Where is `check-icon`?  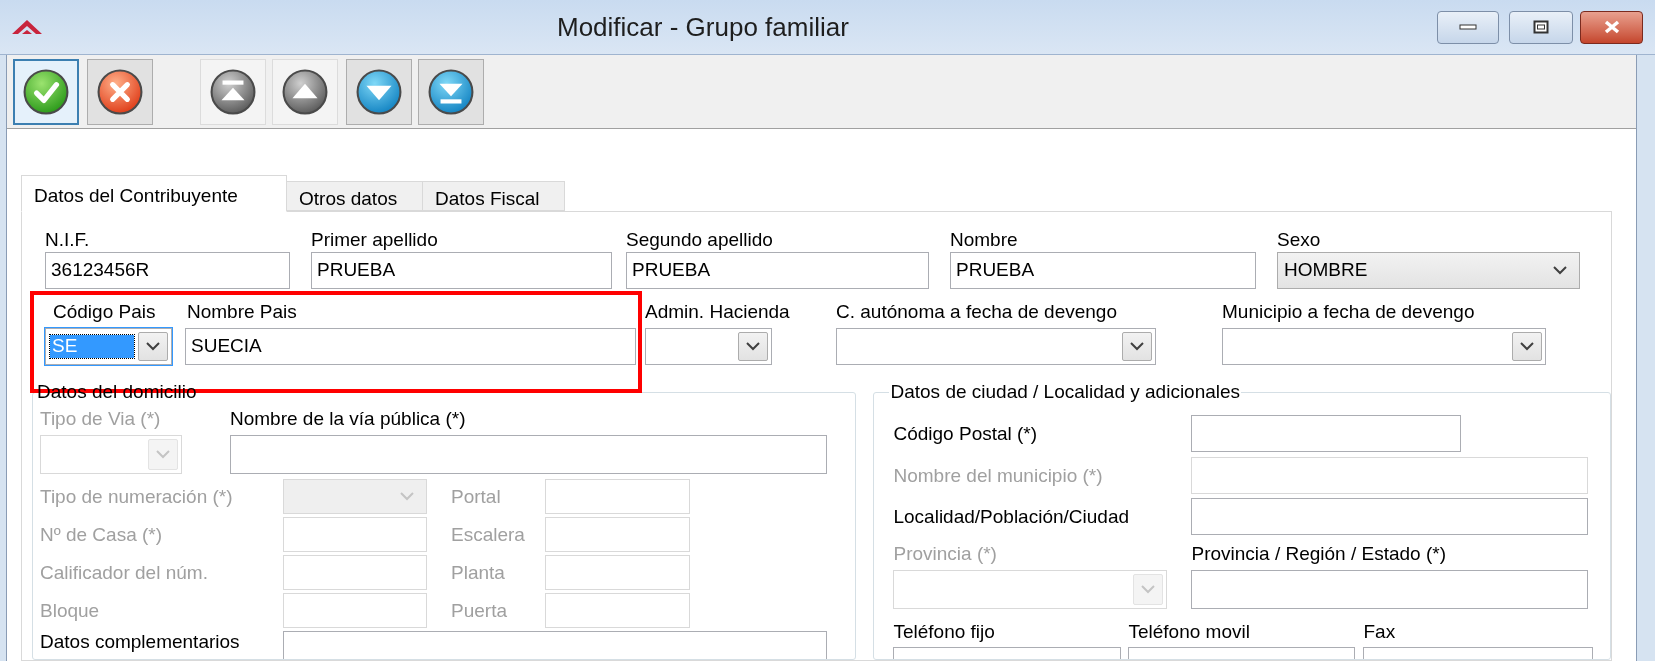 check-icon is located at coordinates (46, 92).